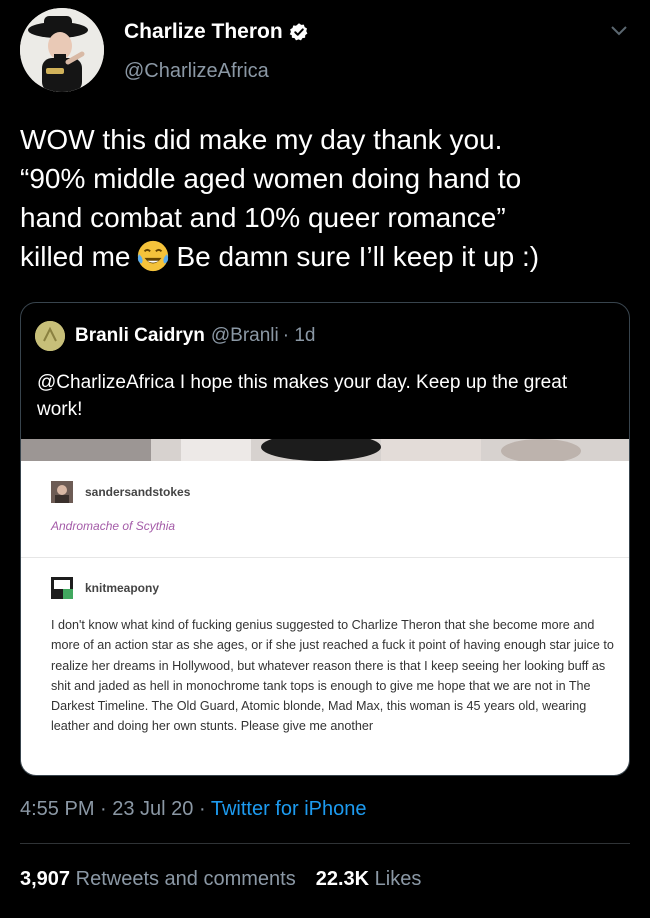  I want to click on tweet-line-2: “90% middle aged women doing hand to, so click(271, 178).